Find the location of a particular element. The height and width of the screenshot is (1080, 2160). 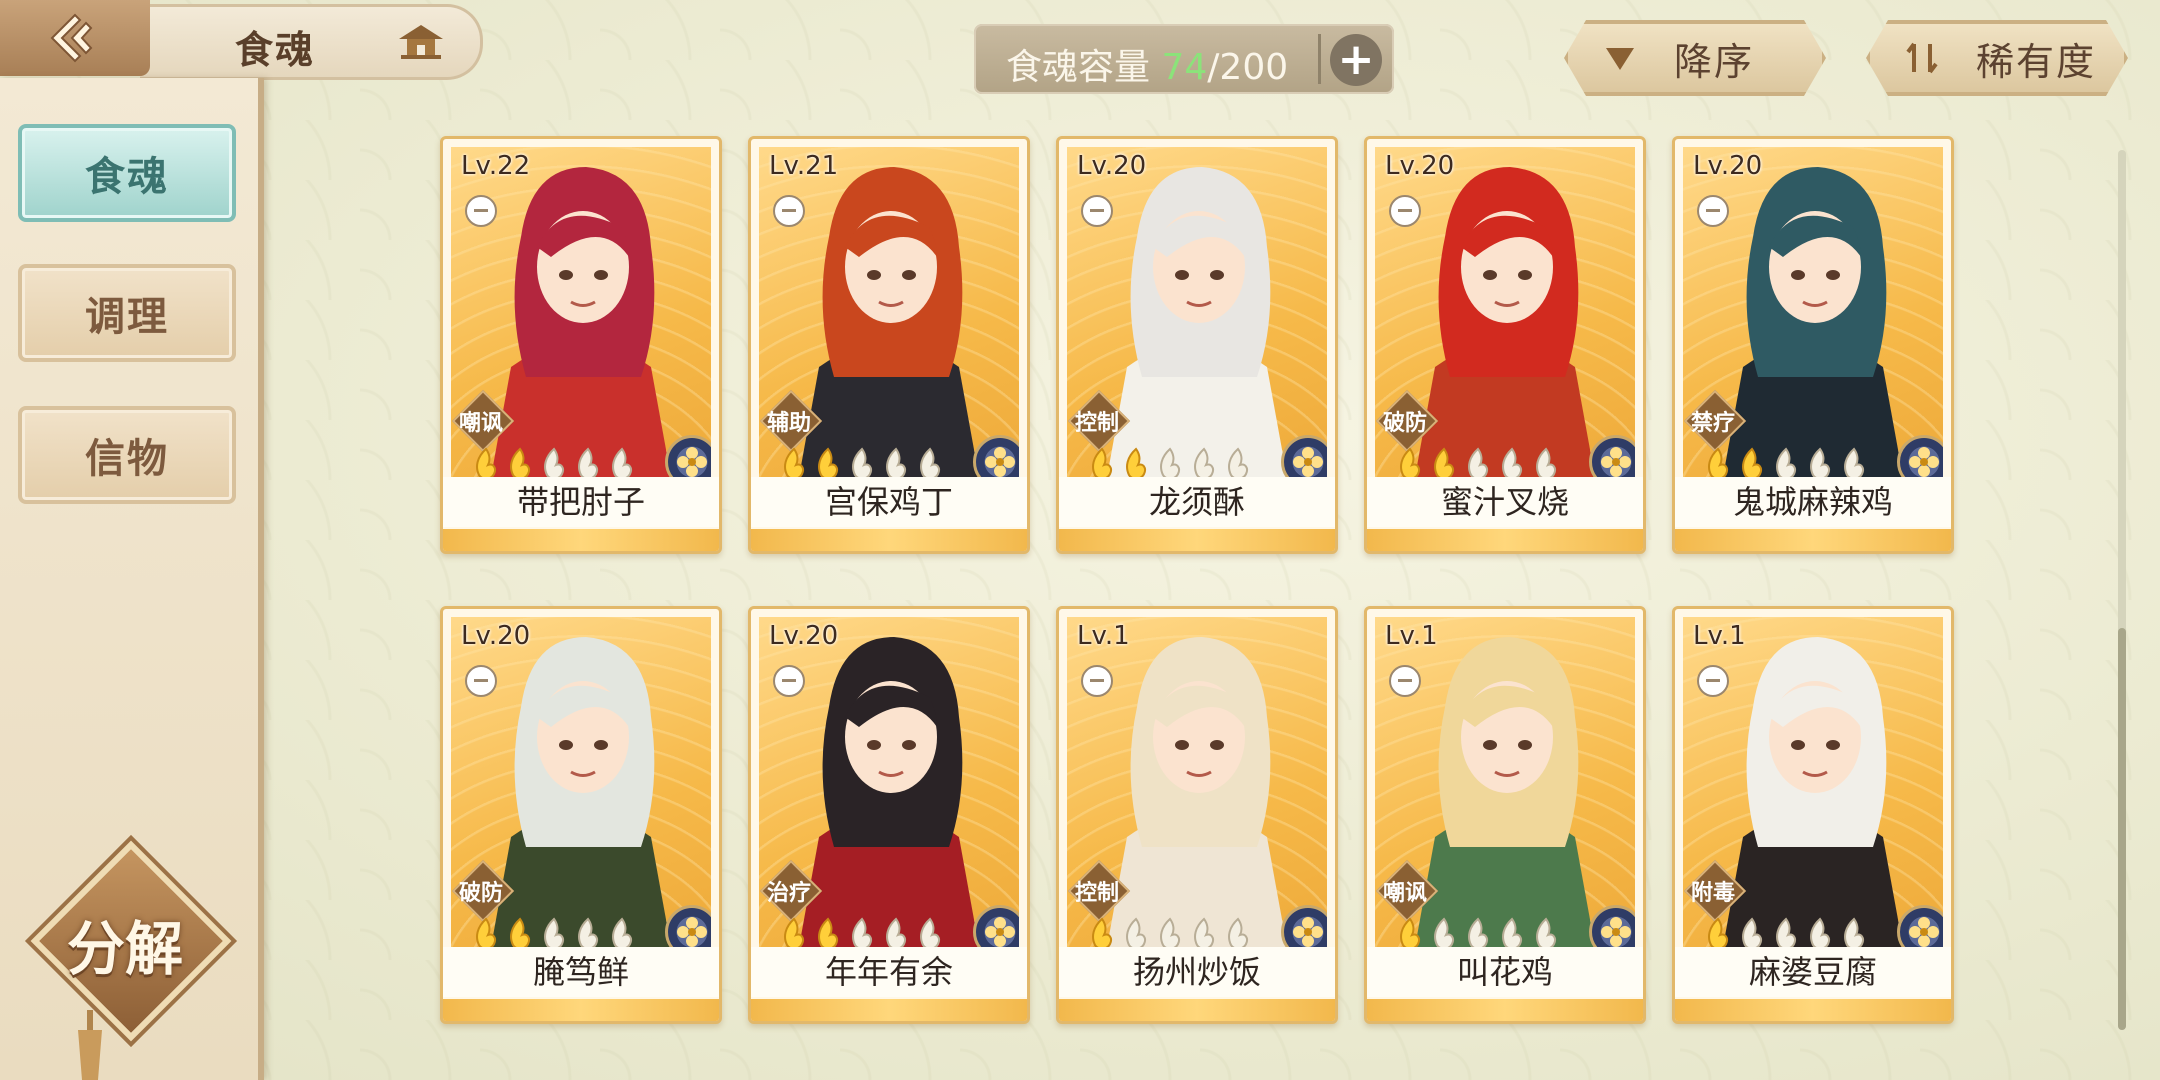

sort-descending-icon is located at coordinates (1620, 58).